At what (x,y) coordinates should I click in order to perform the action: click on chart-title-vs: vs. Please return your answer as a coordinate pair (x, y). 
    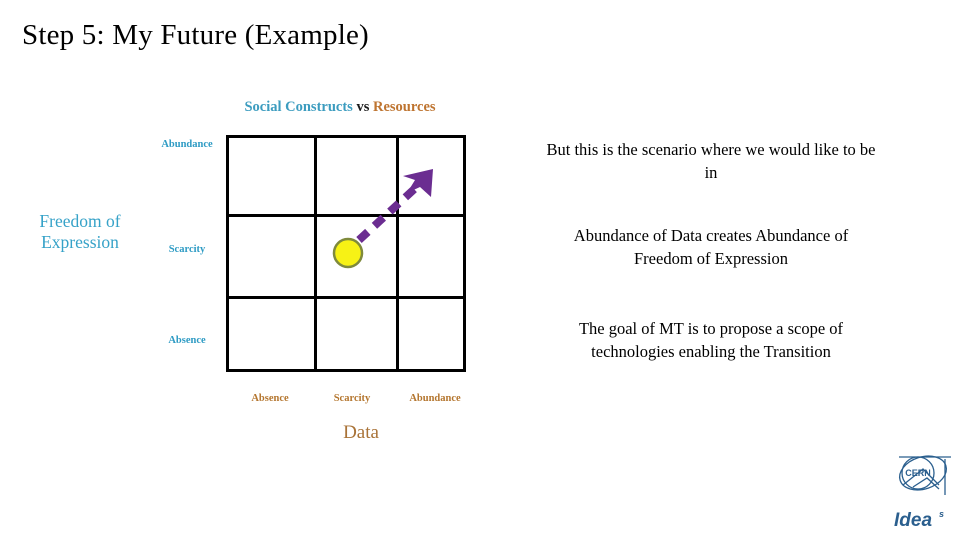
    Looking at the image, I should click on (363, 107).